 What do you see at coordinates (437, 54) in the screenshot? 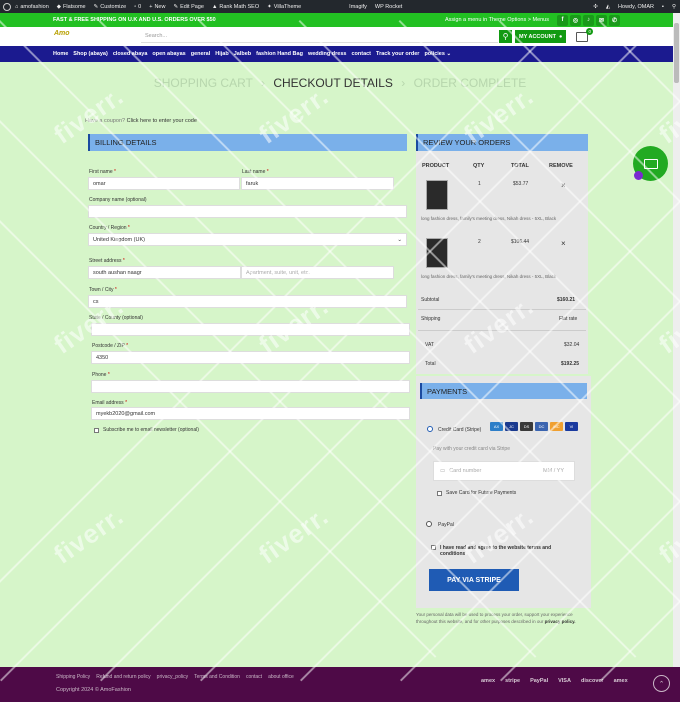
I see `nav-item-policies: policies ⌄` at bounding box center [437, 54].